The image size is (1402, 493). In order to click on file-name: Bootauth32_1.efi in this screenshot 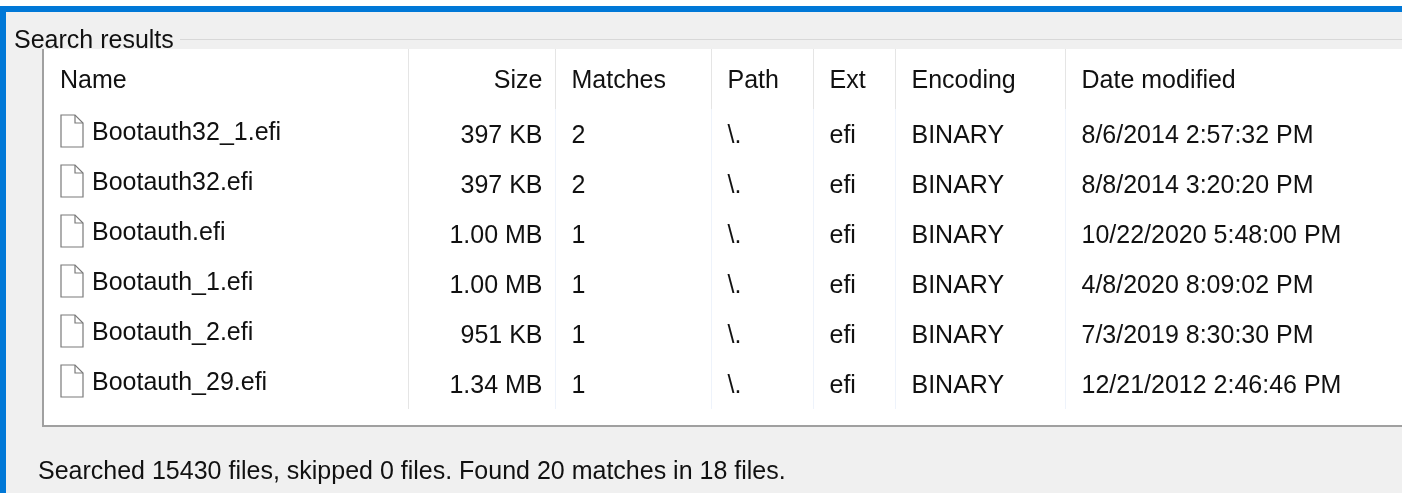, I will do `click(187, 131)`.